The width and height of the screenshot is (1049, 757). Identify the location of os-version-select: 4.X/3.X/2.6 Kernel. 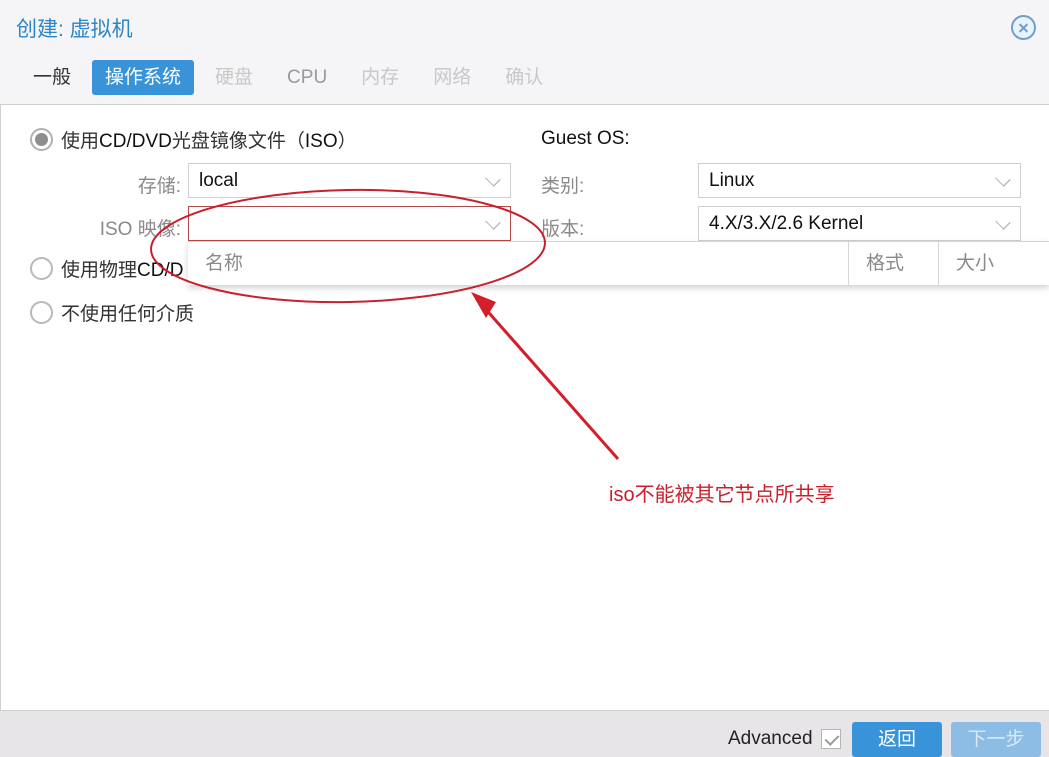
(859, 223).